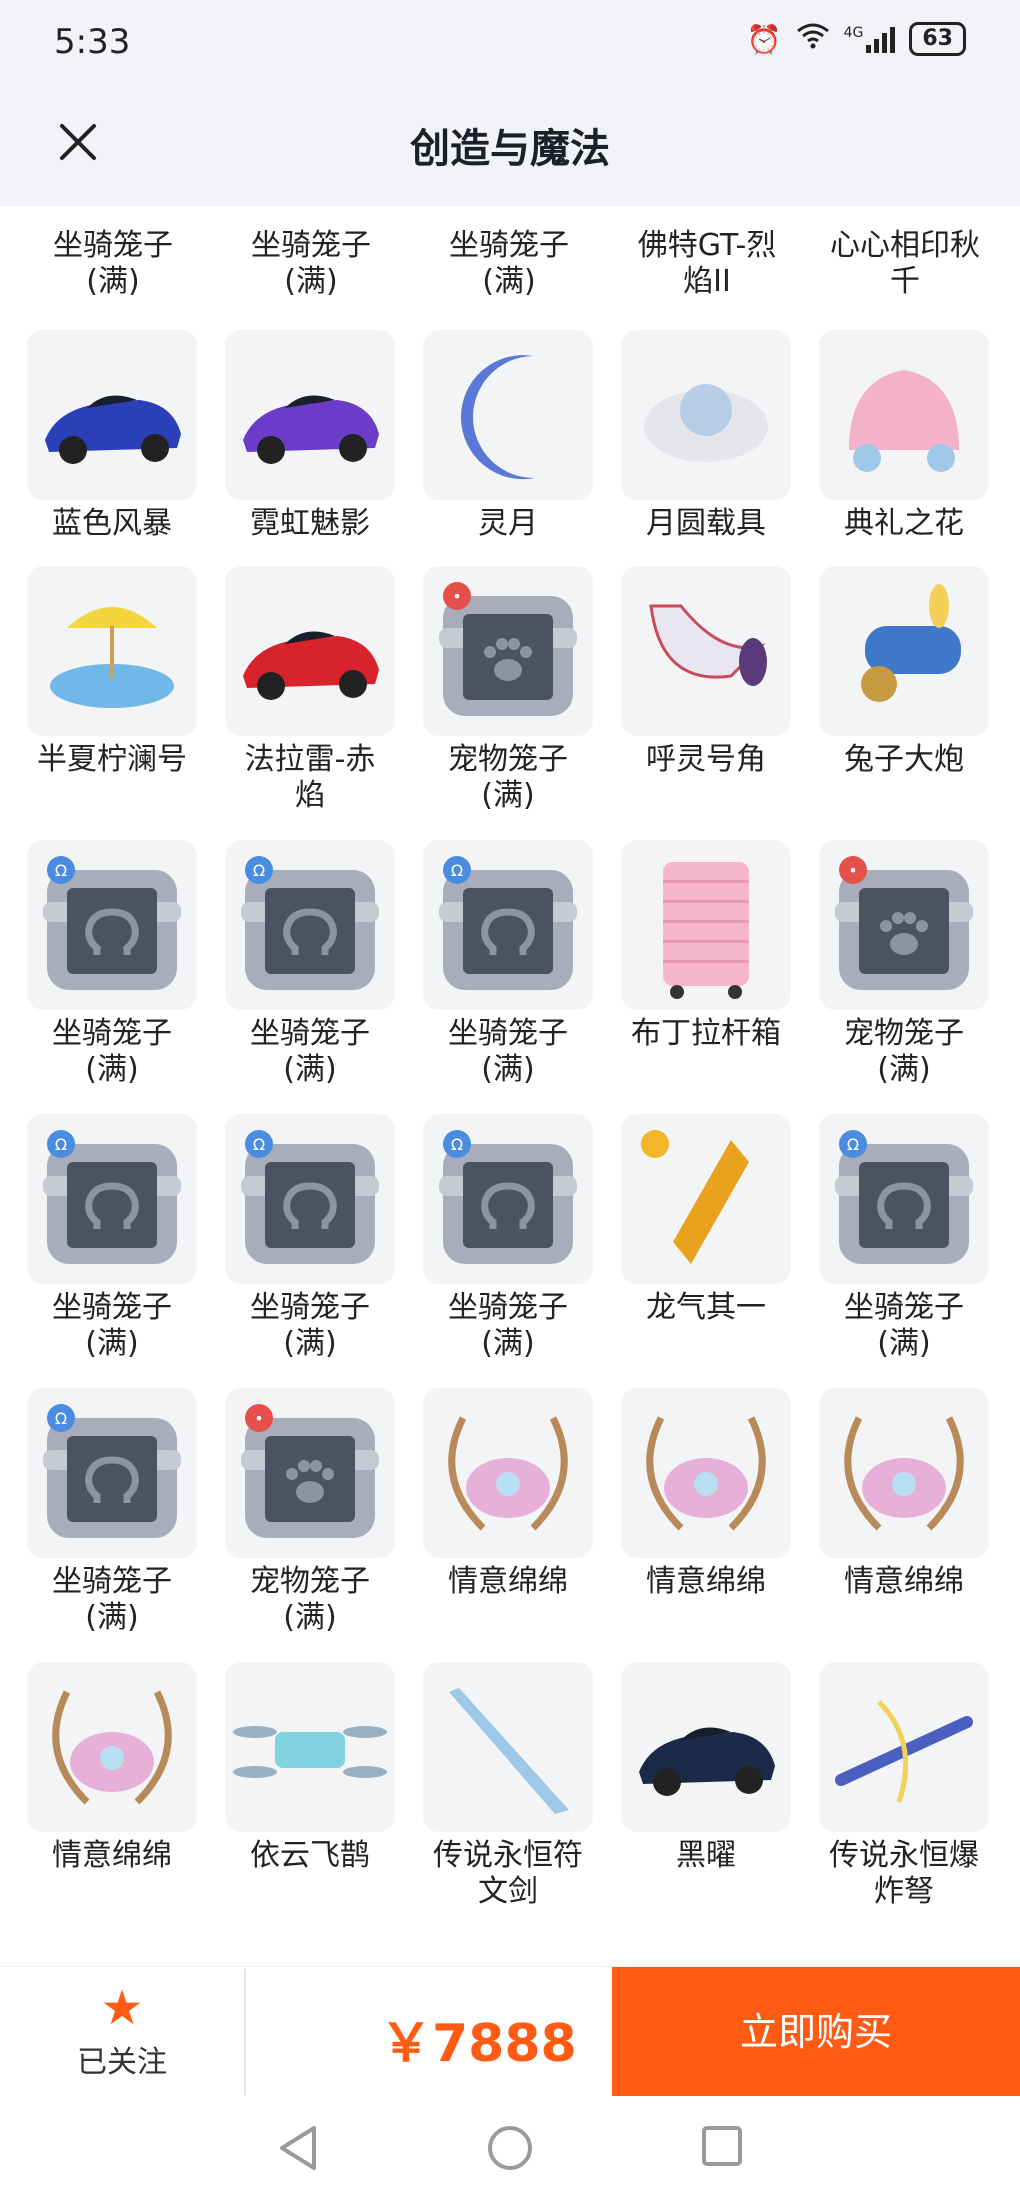  I want to click on home-button, so click(510, 2150).